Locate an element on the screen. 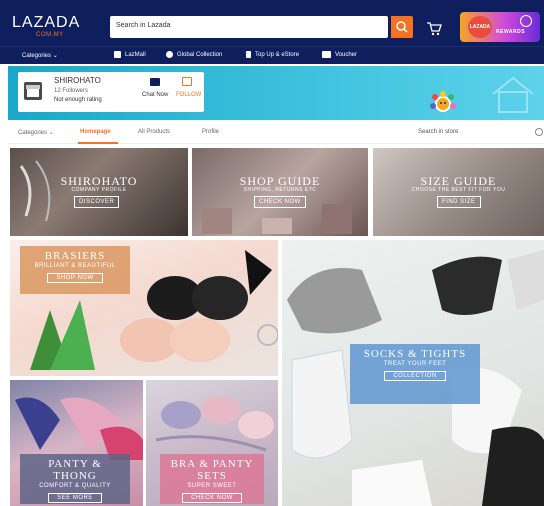 This screenshot has height=506, width=544. panty-thong-tile: PANTY & THONG COMFORT & QUALITY SEE MORE is located at coordinates (76, 443).